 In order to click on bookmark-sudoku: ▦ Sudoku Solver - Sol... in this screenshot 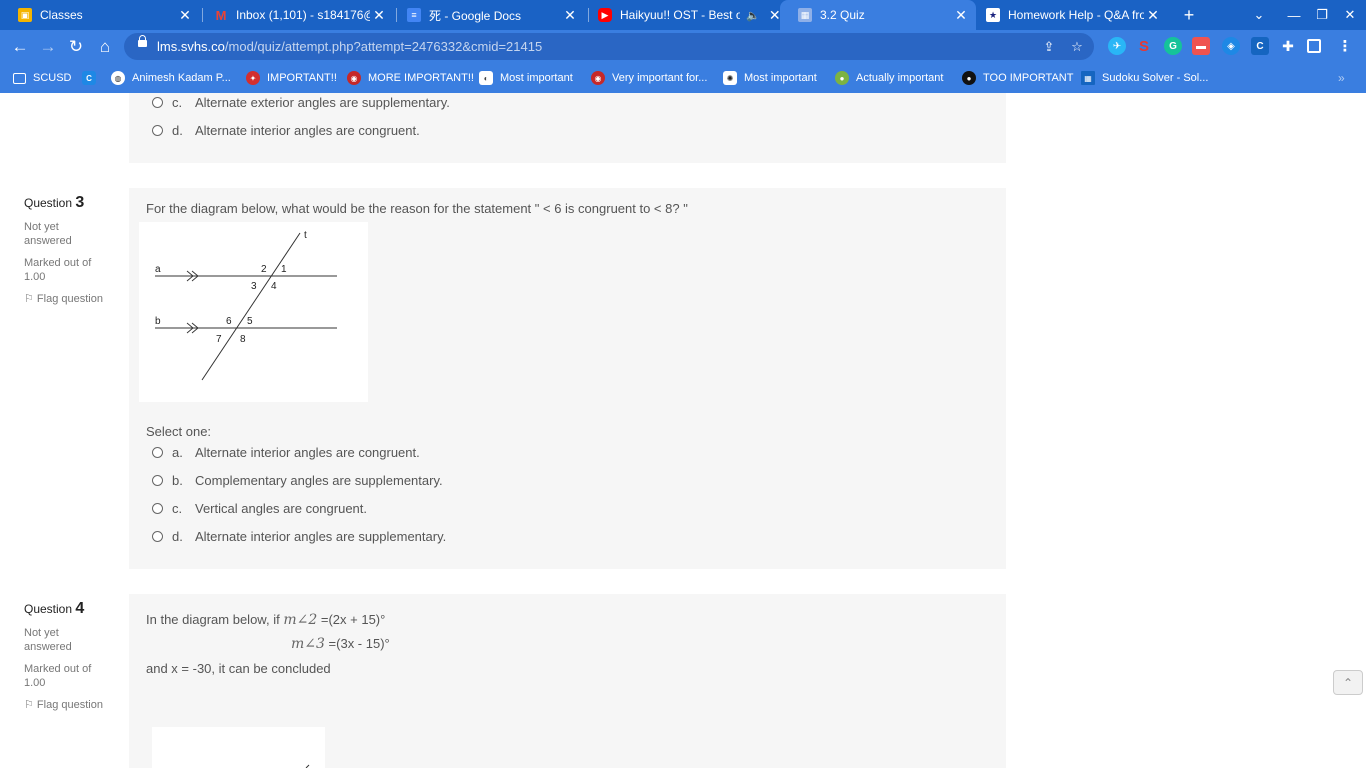, I will do `click(1144, 78)`.